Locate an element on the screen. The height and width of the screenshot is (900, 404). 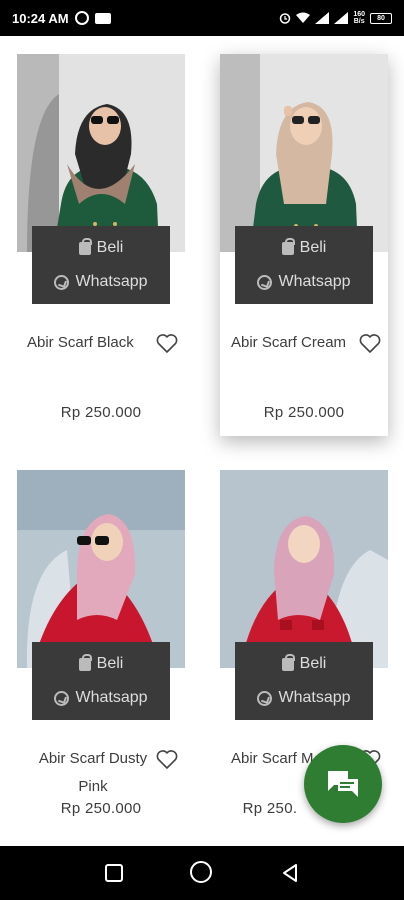
battery-icon: 80 is located at coordinates (381, 18).